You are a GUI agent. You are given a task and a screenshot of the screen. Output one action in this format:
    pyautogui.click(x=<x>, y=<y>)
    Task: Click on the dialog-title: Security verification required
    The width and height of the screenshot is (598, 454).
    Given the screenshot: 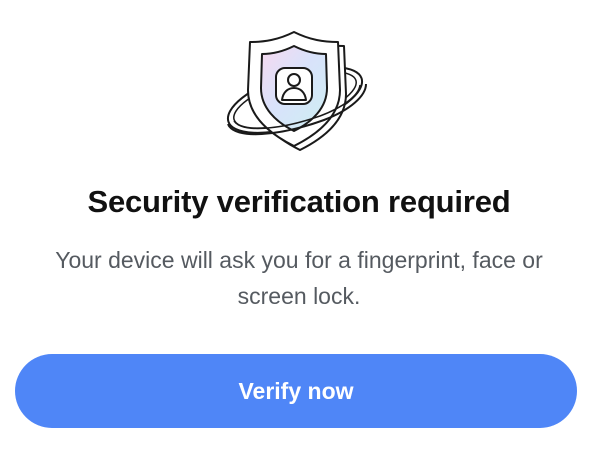 What is the action you would take?
    pyautogui.click(x=299, y=201)
    